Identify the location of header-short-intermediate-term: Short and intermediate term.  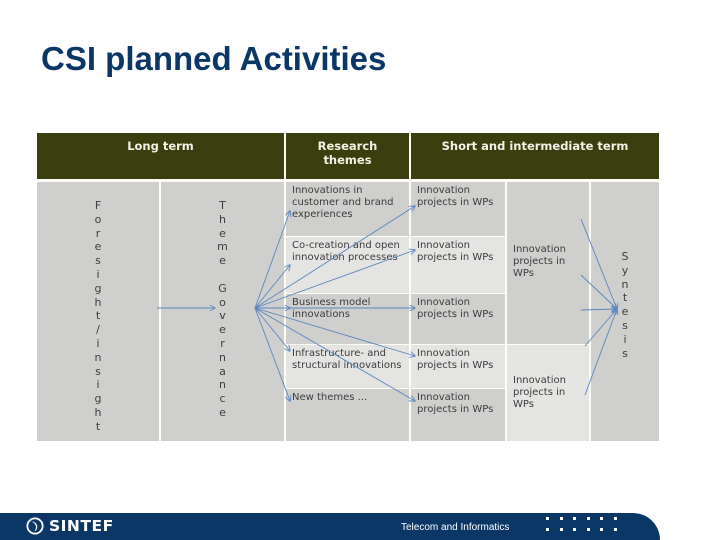
(535, 156).